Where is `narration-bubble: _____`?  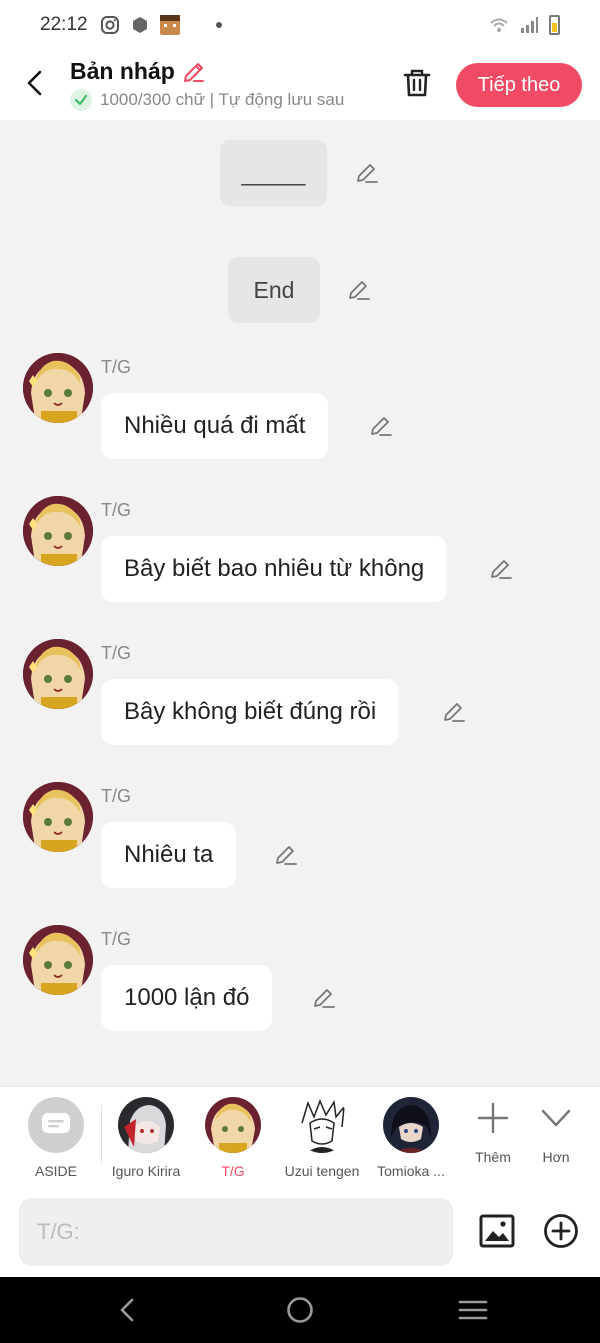 narration-bubble: _____ is located at coordinates (273, 173).